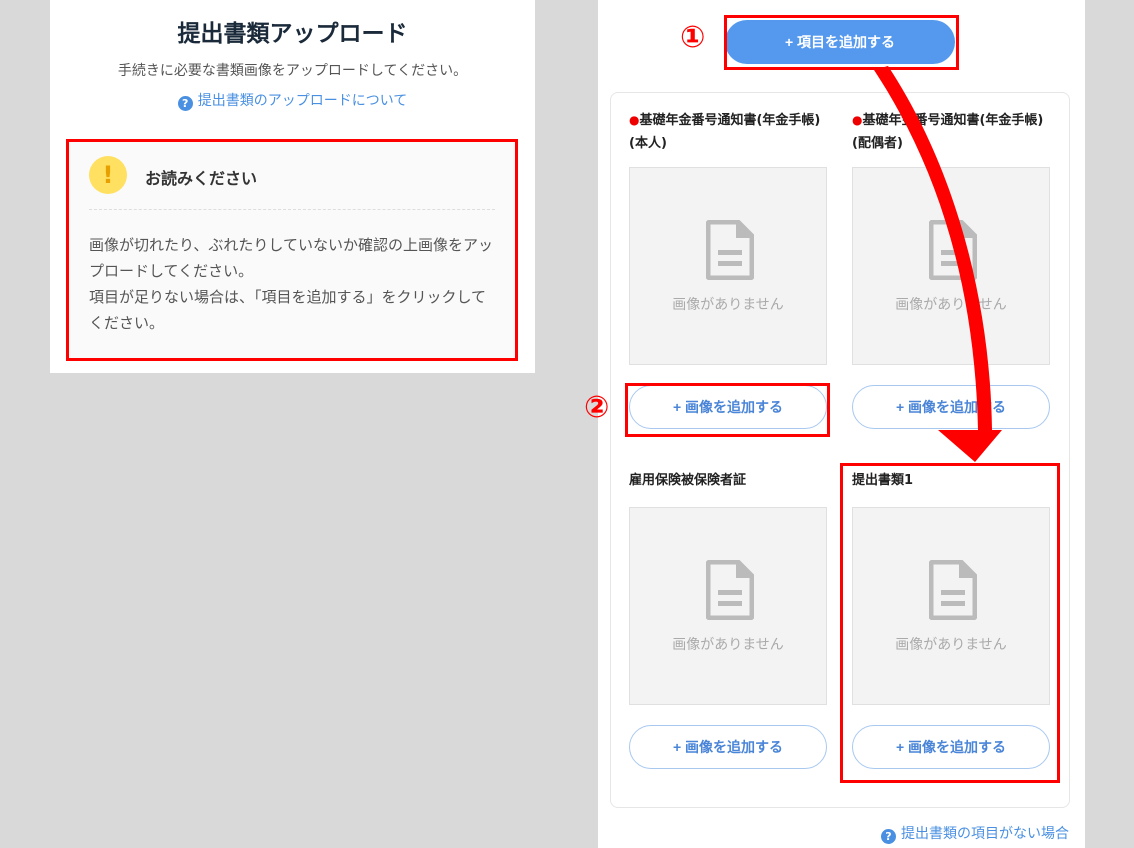 The image size is (1134, 848). I want to click on no-item-help-link: ? 提出書類の項目がない場合, so click(975, 833).